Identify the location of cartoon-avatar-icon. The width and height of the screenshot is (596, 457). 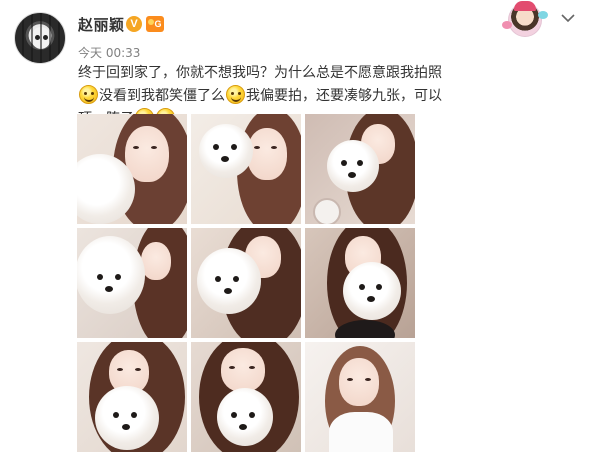
(524, 20).